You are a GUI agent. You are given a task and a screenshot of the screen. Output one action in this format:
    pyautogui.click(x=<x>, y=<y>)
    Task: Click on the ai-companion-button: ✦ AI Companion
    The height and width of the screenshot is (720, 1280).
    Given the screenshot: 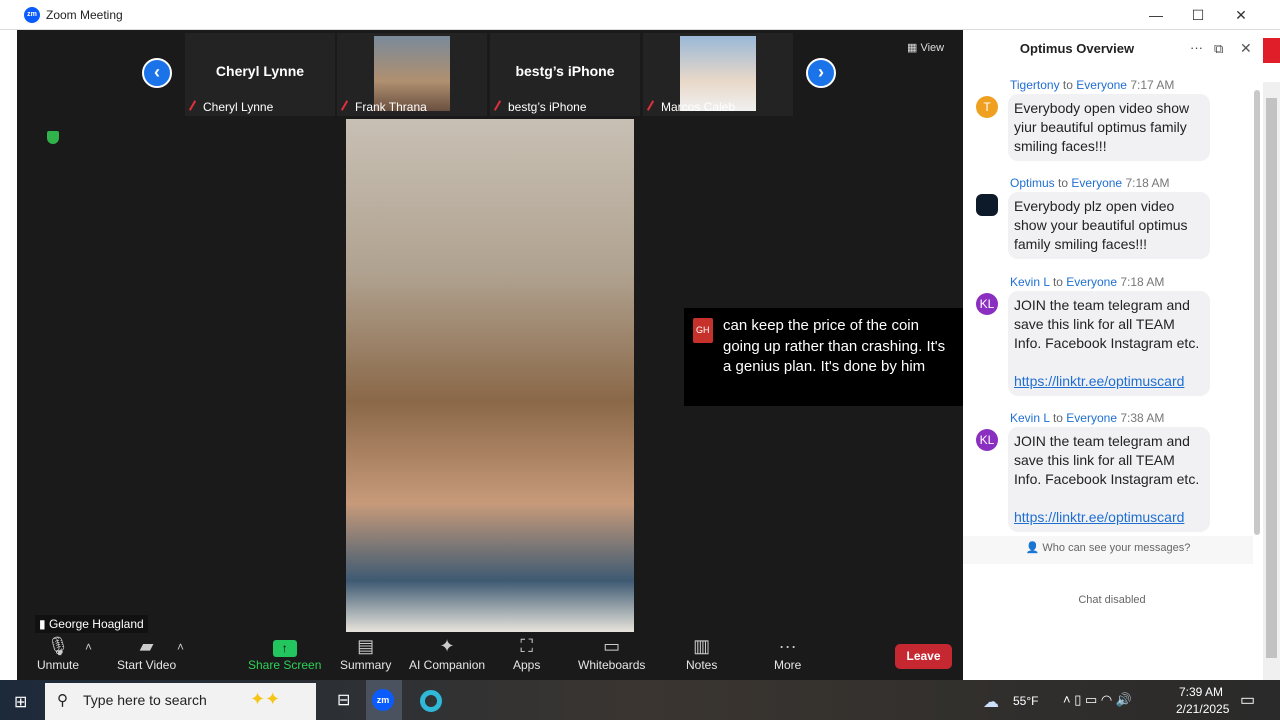 What is the action you would take?
    pyautogui.click(x=447, y=653)
    